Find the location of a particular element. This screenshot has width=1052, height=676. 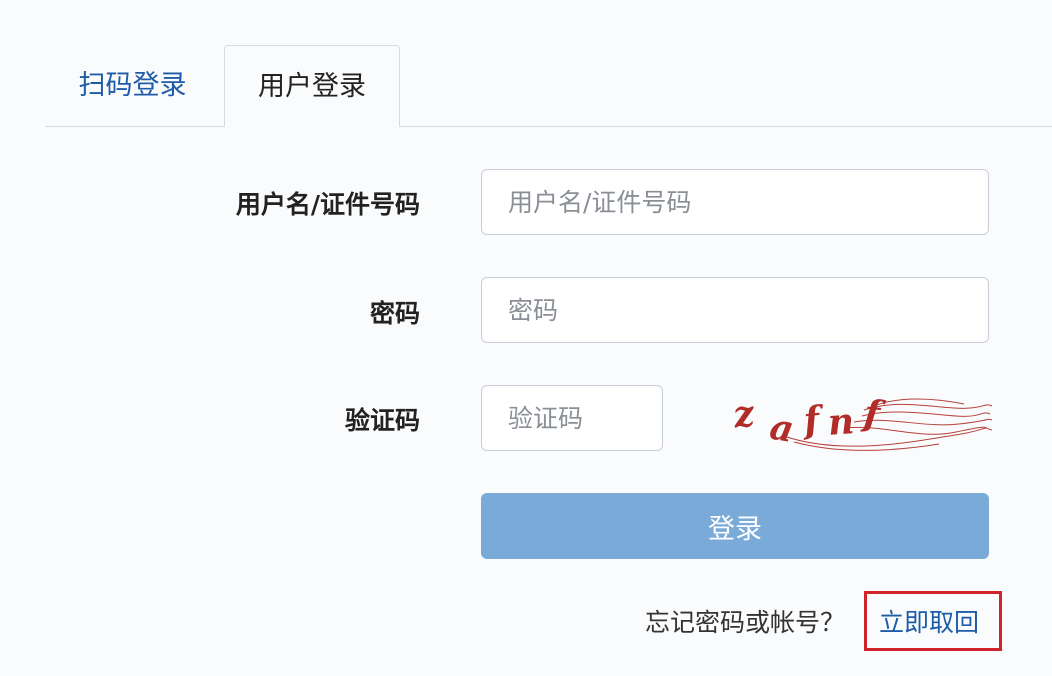

login-button: 登录 is located at coordinates (735, 526).